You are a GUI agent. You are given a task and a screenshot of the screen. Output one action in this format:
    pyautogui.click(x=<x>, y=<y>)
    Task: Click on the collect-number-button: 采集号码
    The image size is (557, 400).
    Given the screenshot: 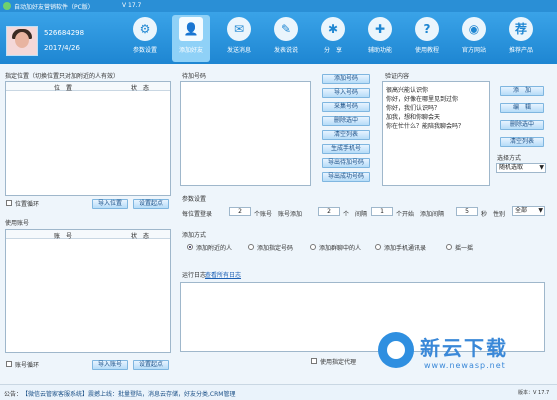 What is the action you would take?
    pyautogui.click(x=346, y=107)
    